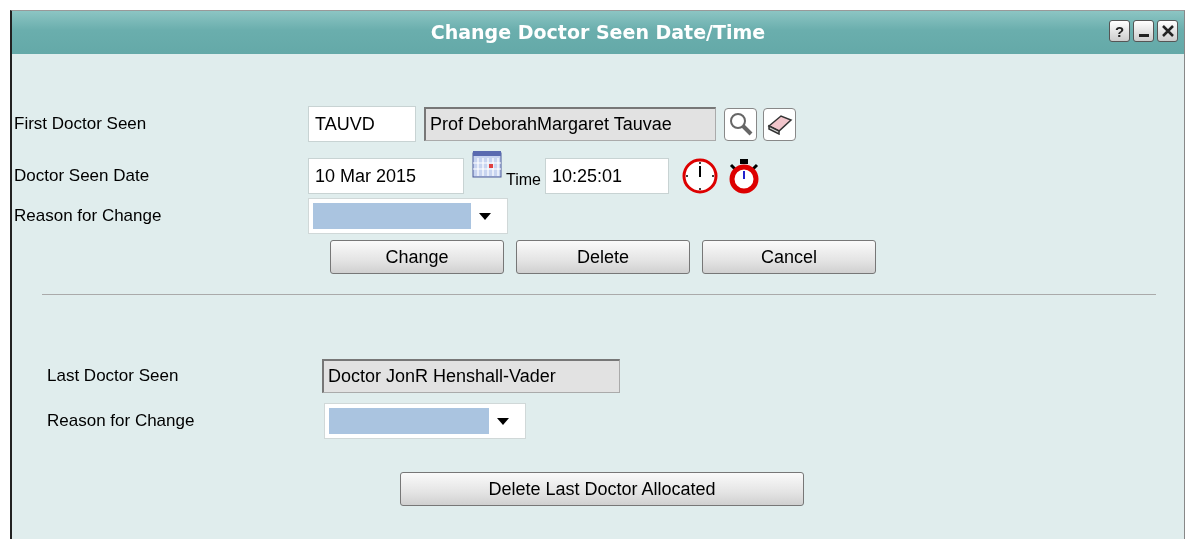  Describe the element at coordinates (523, 180) in the screenshot. I see `time-label: Time` at that location.